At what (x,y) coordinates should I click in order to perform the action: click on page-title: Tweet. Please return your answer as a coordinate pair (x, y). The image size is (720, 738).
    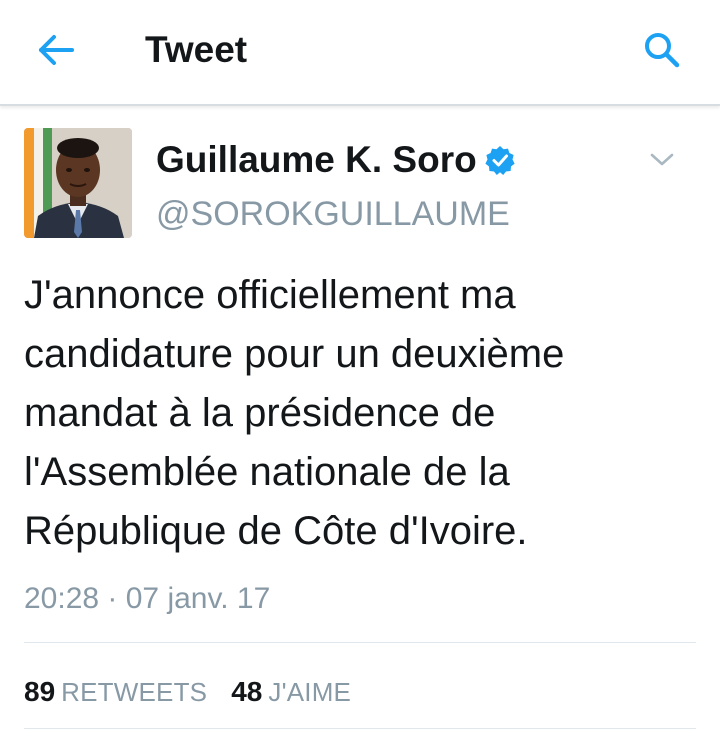
    Looking at the image, I should click on (196, 49).